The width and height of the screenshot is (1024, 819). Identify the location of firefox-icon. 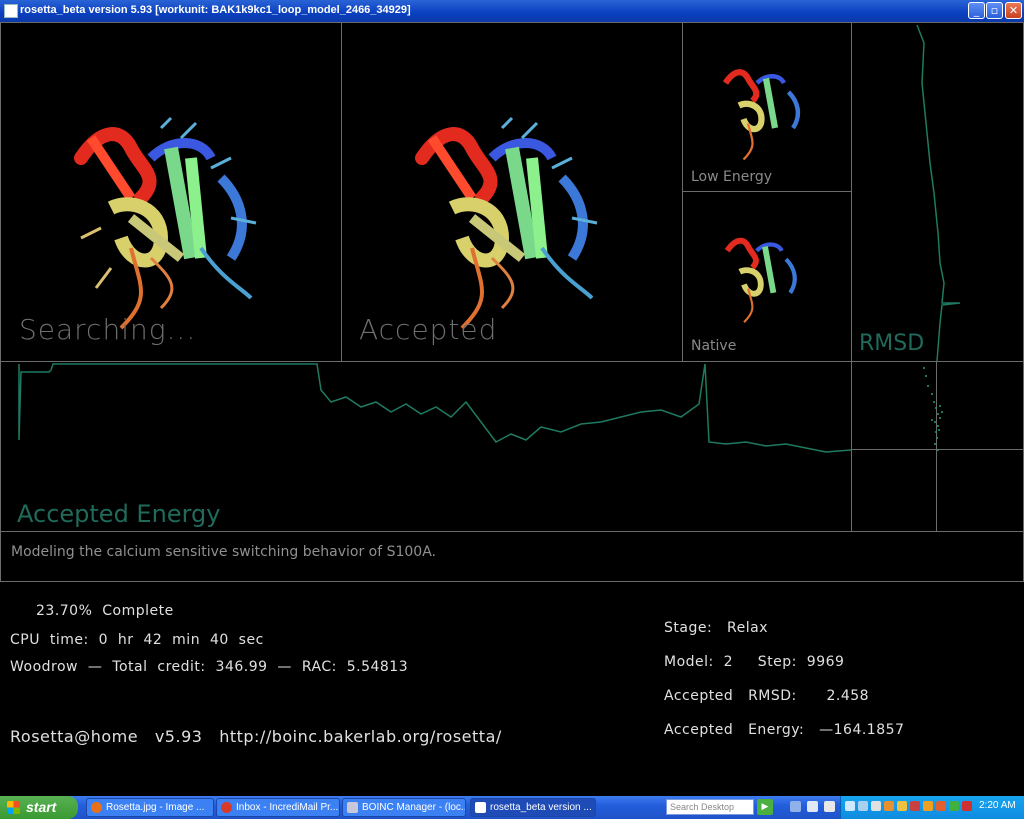
(96, 807).